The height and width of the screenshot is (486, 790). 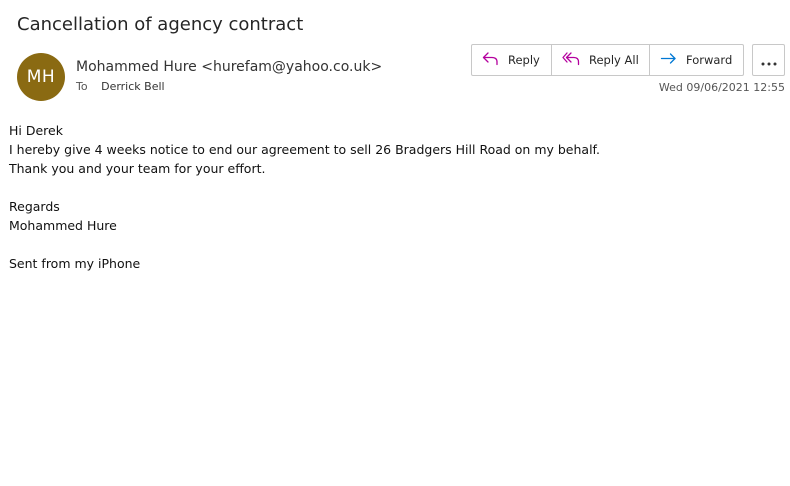 I want to click on more-icon, so click(x=769, y=60).